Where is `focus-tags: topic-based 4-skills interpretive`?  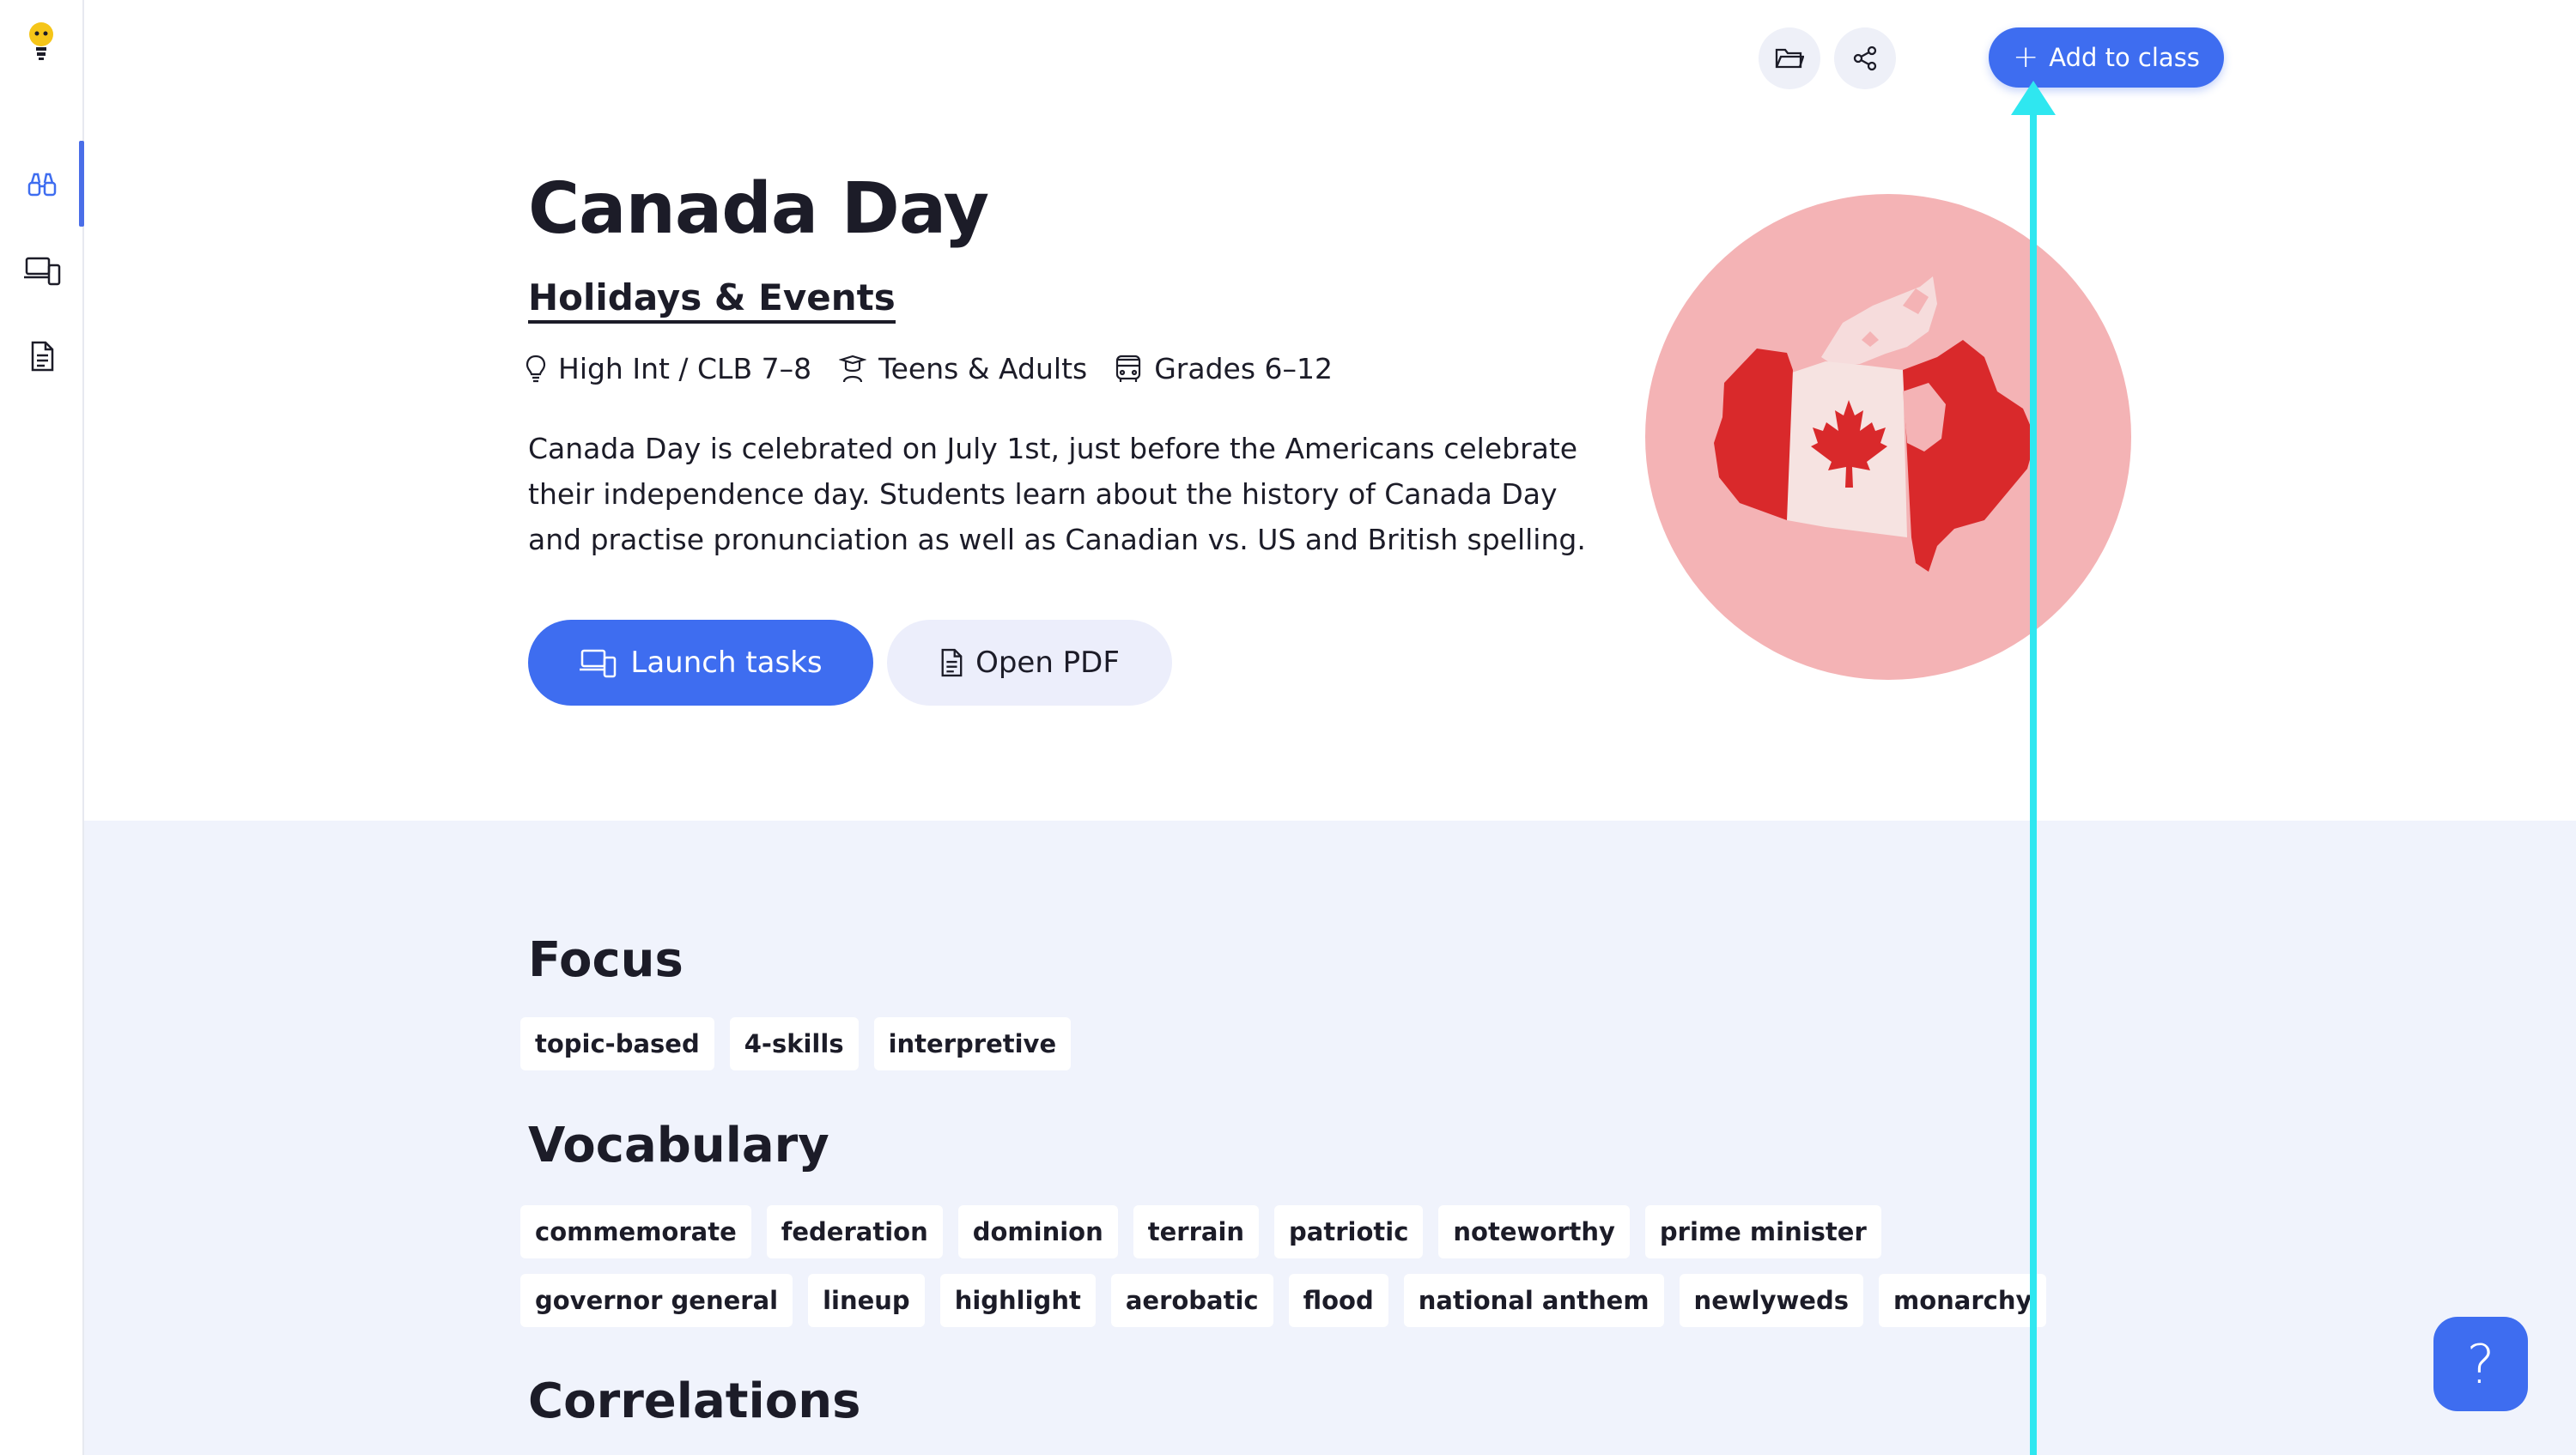 focus-tags: topic-based 4-skills interpretive is located at coordinates (1336, 1043).